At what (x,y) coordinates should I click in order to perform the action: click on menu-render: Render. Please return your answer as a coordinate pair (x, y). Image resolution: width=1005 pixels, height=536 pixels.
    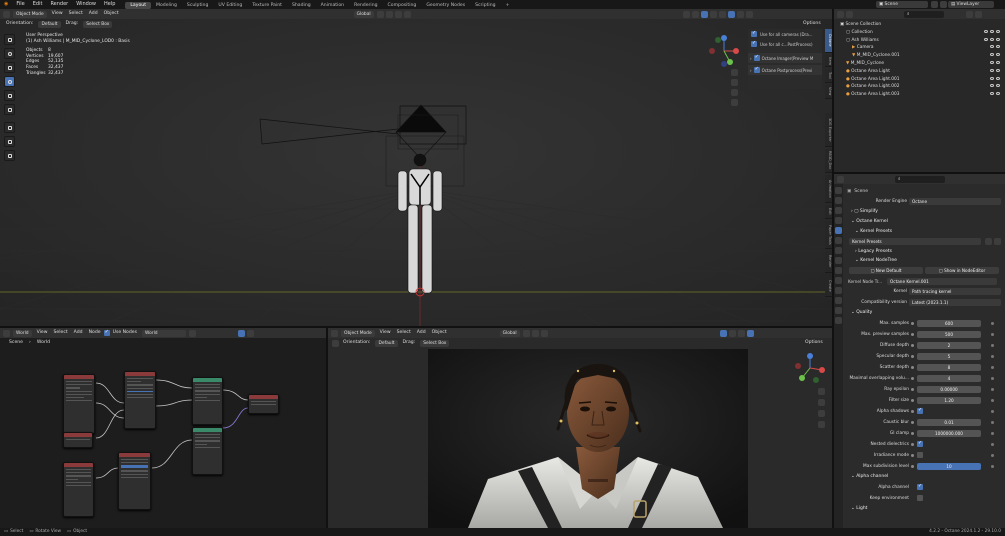
    Looking at the image, I should click on (59, 4).